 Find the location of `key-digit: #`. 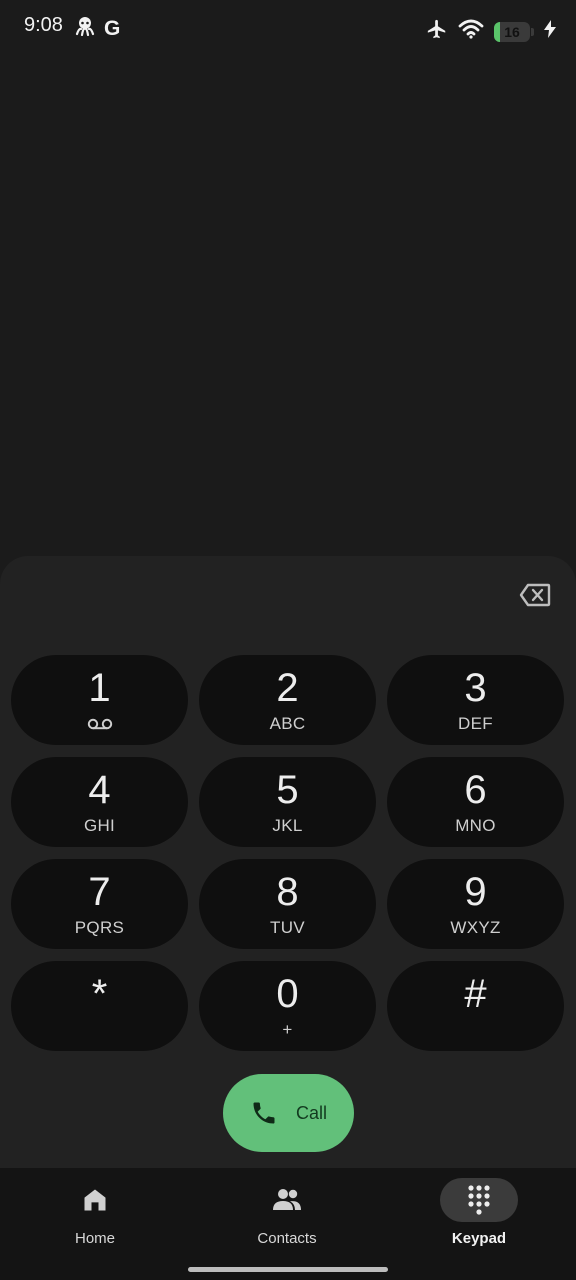

key-digit: # is located at coordinates (475, 994).